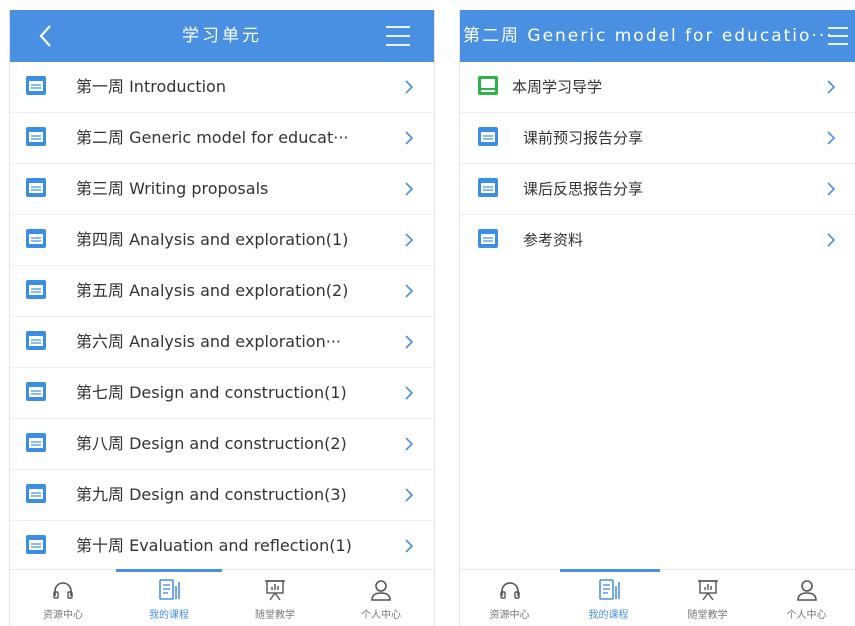 The image size is (855, 626). I want to click on unit-label: 第二周 Generic model for educat···, so click(212, 137).